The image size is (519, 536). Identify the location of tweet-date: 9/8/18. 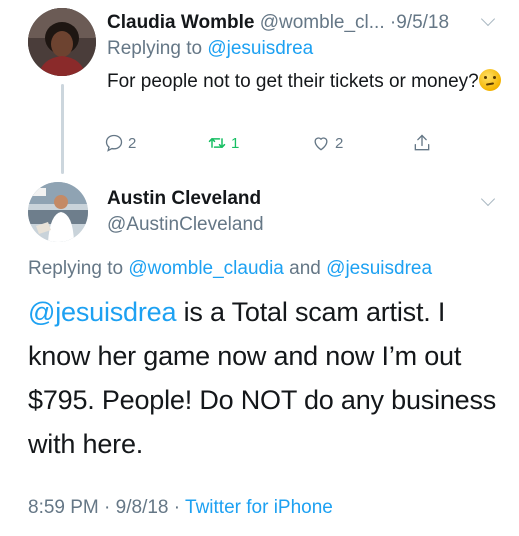
(142, 507).